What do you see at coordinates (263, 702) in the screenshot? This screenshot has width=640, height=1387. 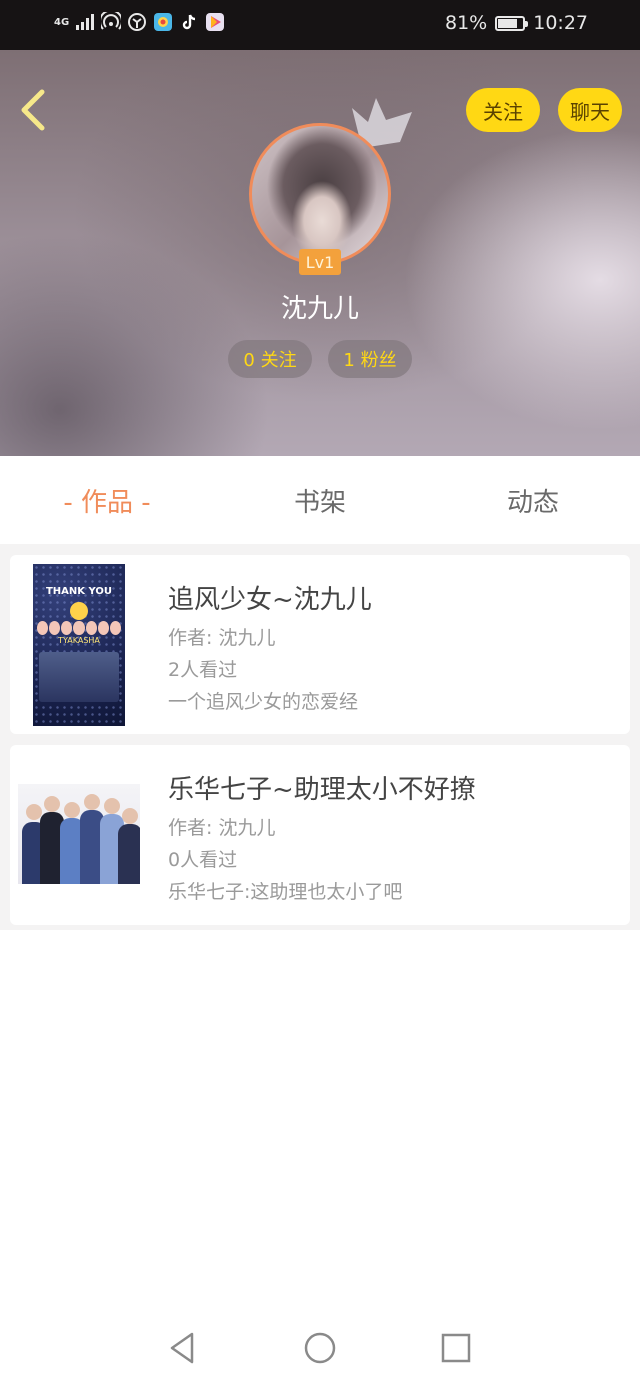 I see `work-summary: 一个追风少女的恋爱经` at bounding box center [263, 702].